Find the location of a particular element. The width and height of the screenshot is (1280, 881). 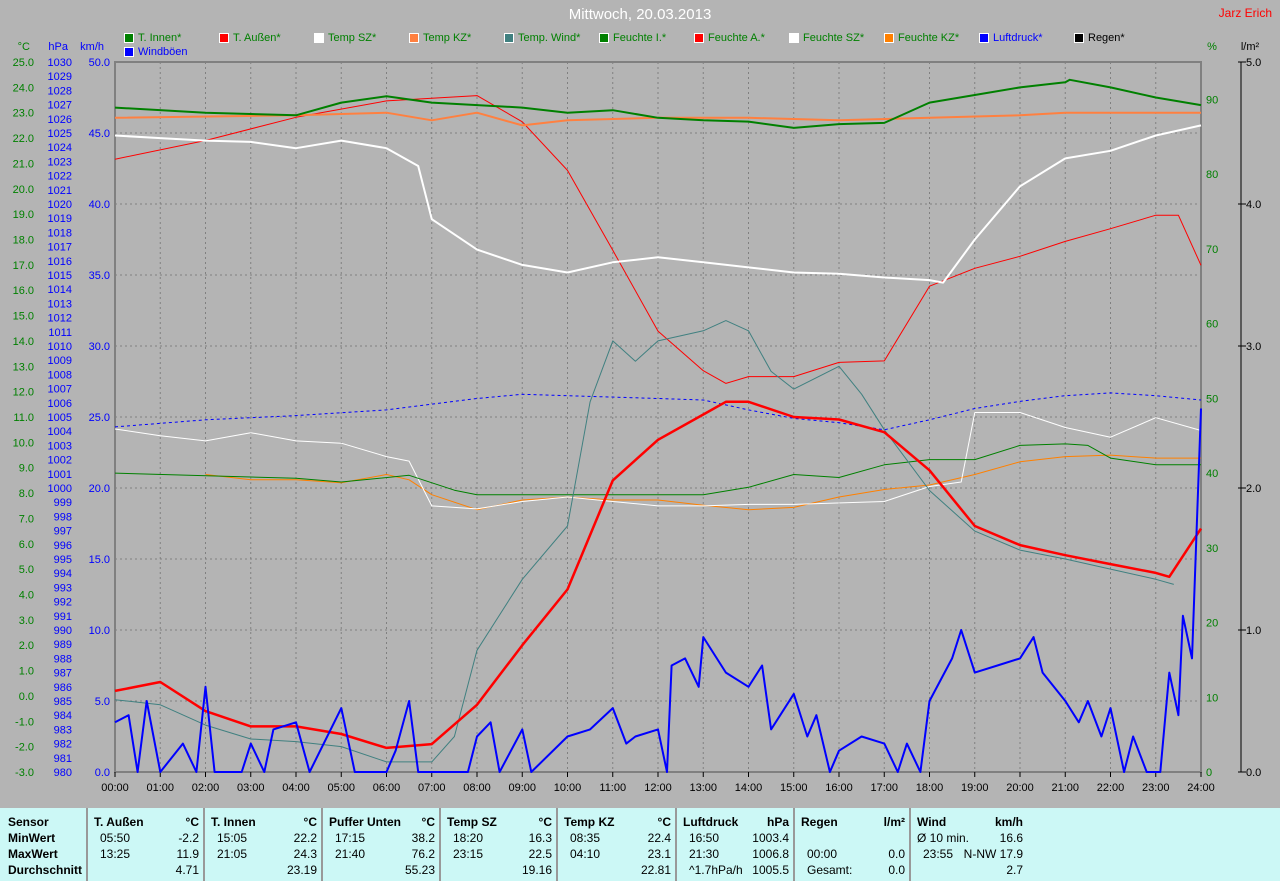

percent-tick-label: 80 is located at coordinates (1212, 175).